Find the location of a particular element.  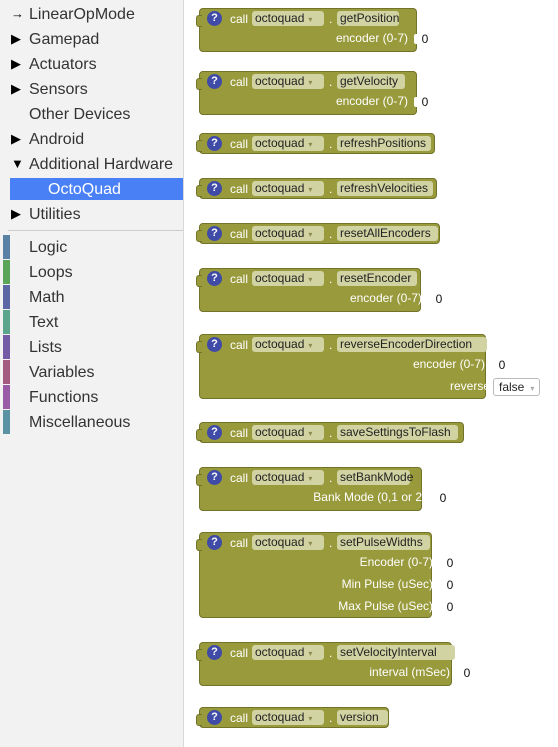

category-utilities: ▶ Utilities is located at coordinates (91, 214).